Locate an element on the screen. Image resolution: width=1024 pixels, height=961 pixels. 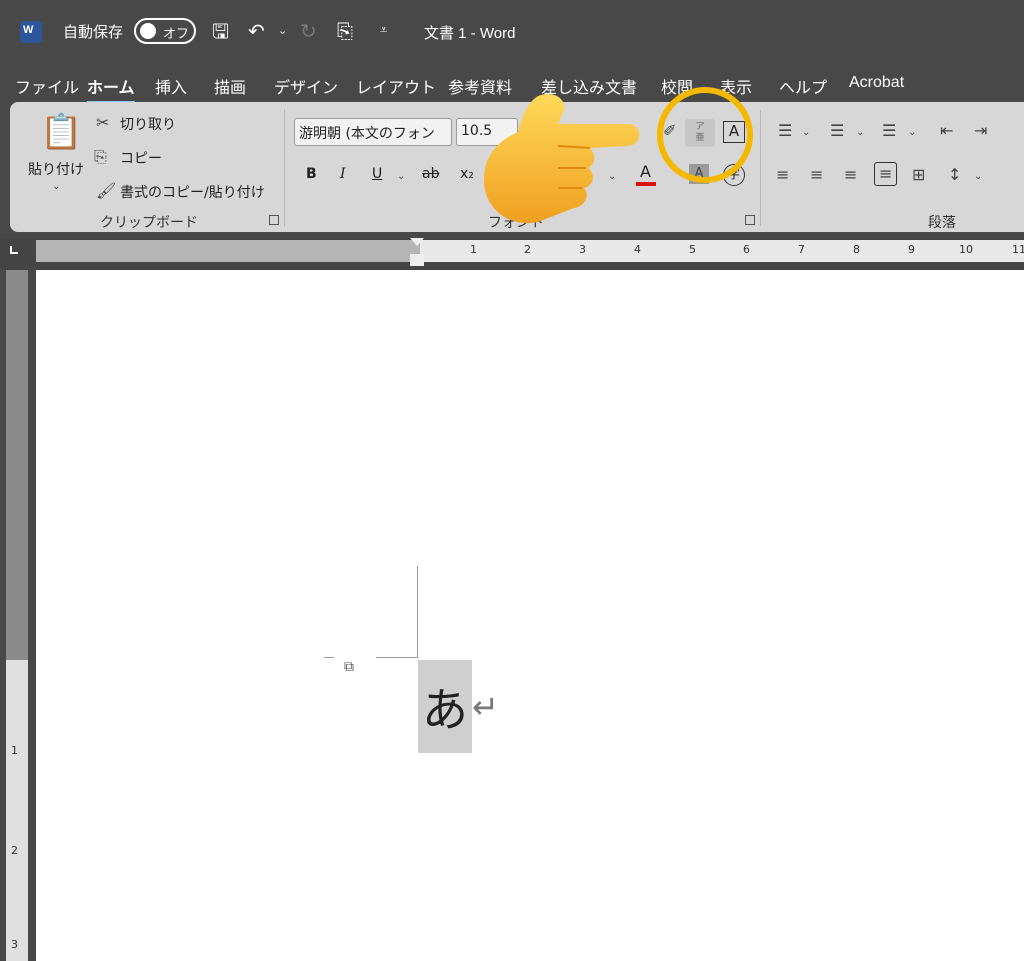
scissors-icon: ✂ is located at coordinates (102, 123).